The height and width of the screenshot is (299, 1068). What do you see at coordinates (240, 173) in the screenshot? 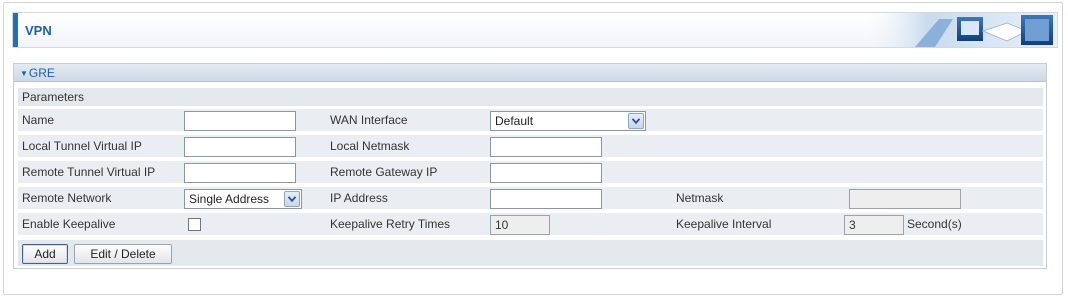
I see `remote-tunnel-virtual-ip-input` at bounding box center [240, 173].